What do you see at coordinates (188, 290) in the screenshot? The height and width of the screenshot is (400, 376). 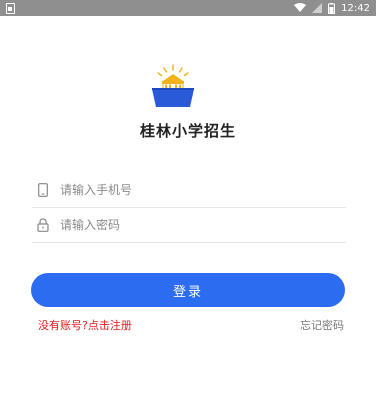 I see `login-button: 登录` at bounding box center [188, 290].